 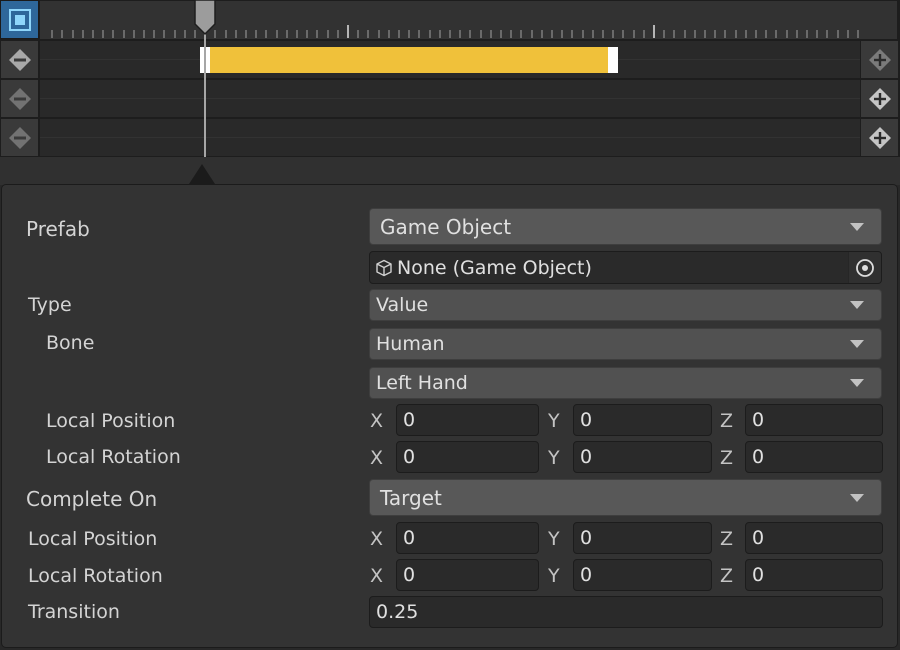 I want to click on local-rotation-y-field: 0, so click(x=642, y=575).